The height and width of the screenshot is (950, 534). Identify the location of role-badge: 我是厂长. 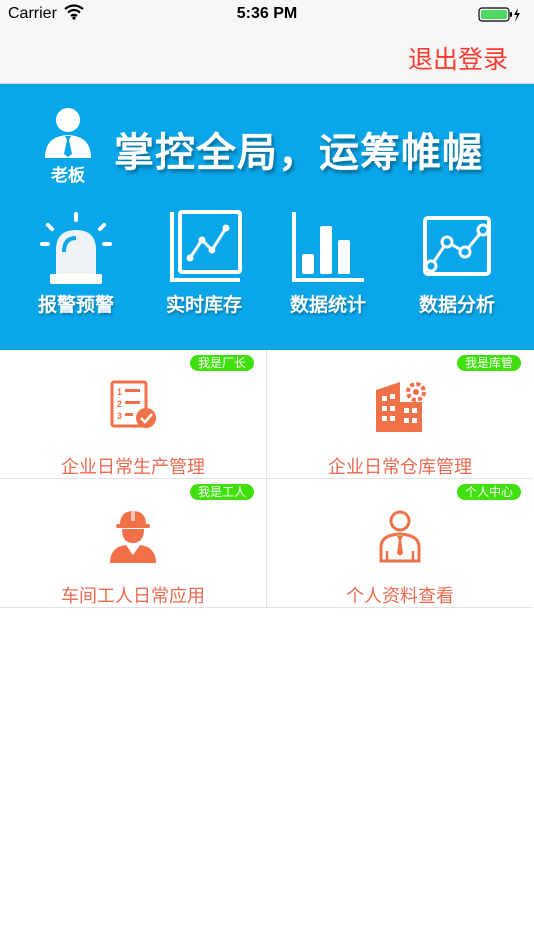
(221, 363).